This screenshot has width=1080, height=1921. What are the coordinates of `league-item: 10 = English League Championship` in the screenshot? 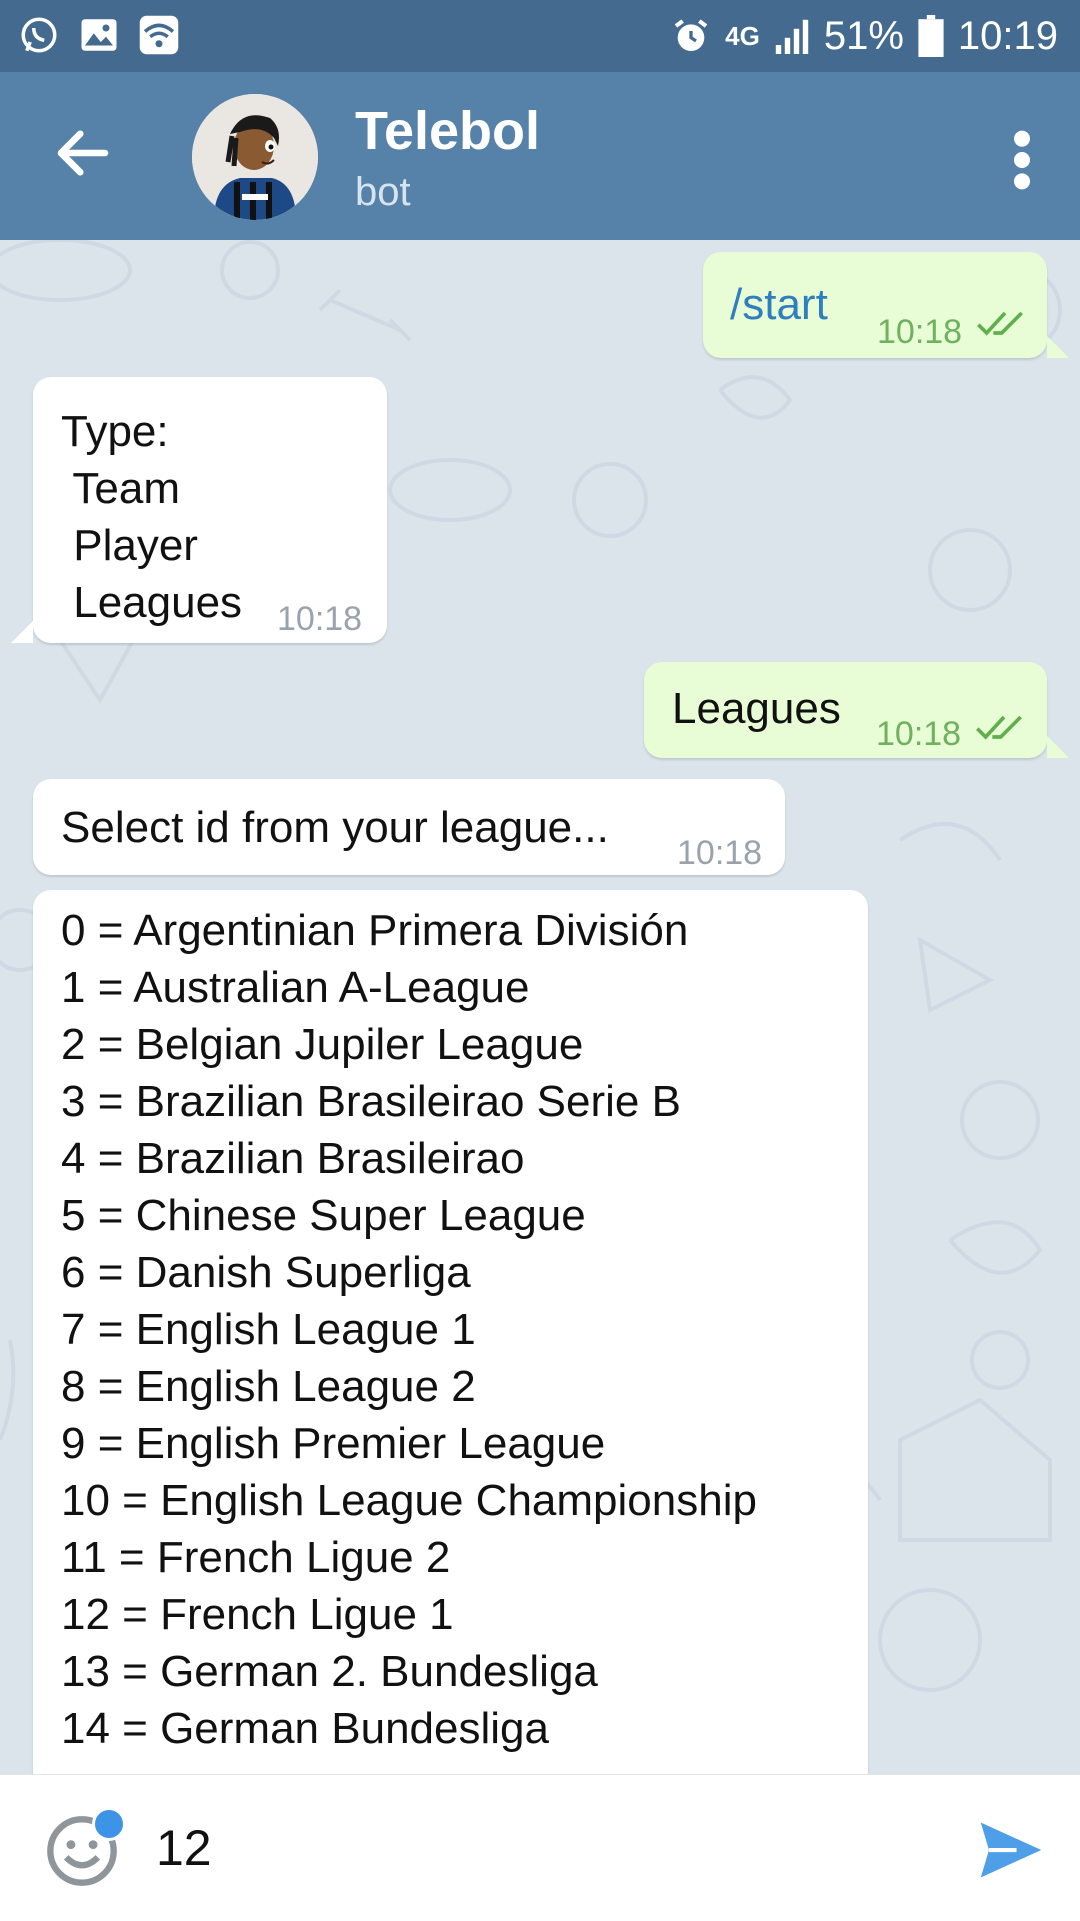 It's located at (409, 1500).